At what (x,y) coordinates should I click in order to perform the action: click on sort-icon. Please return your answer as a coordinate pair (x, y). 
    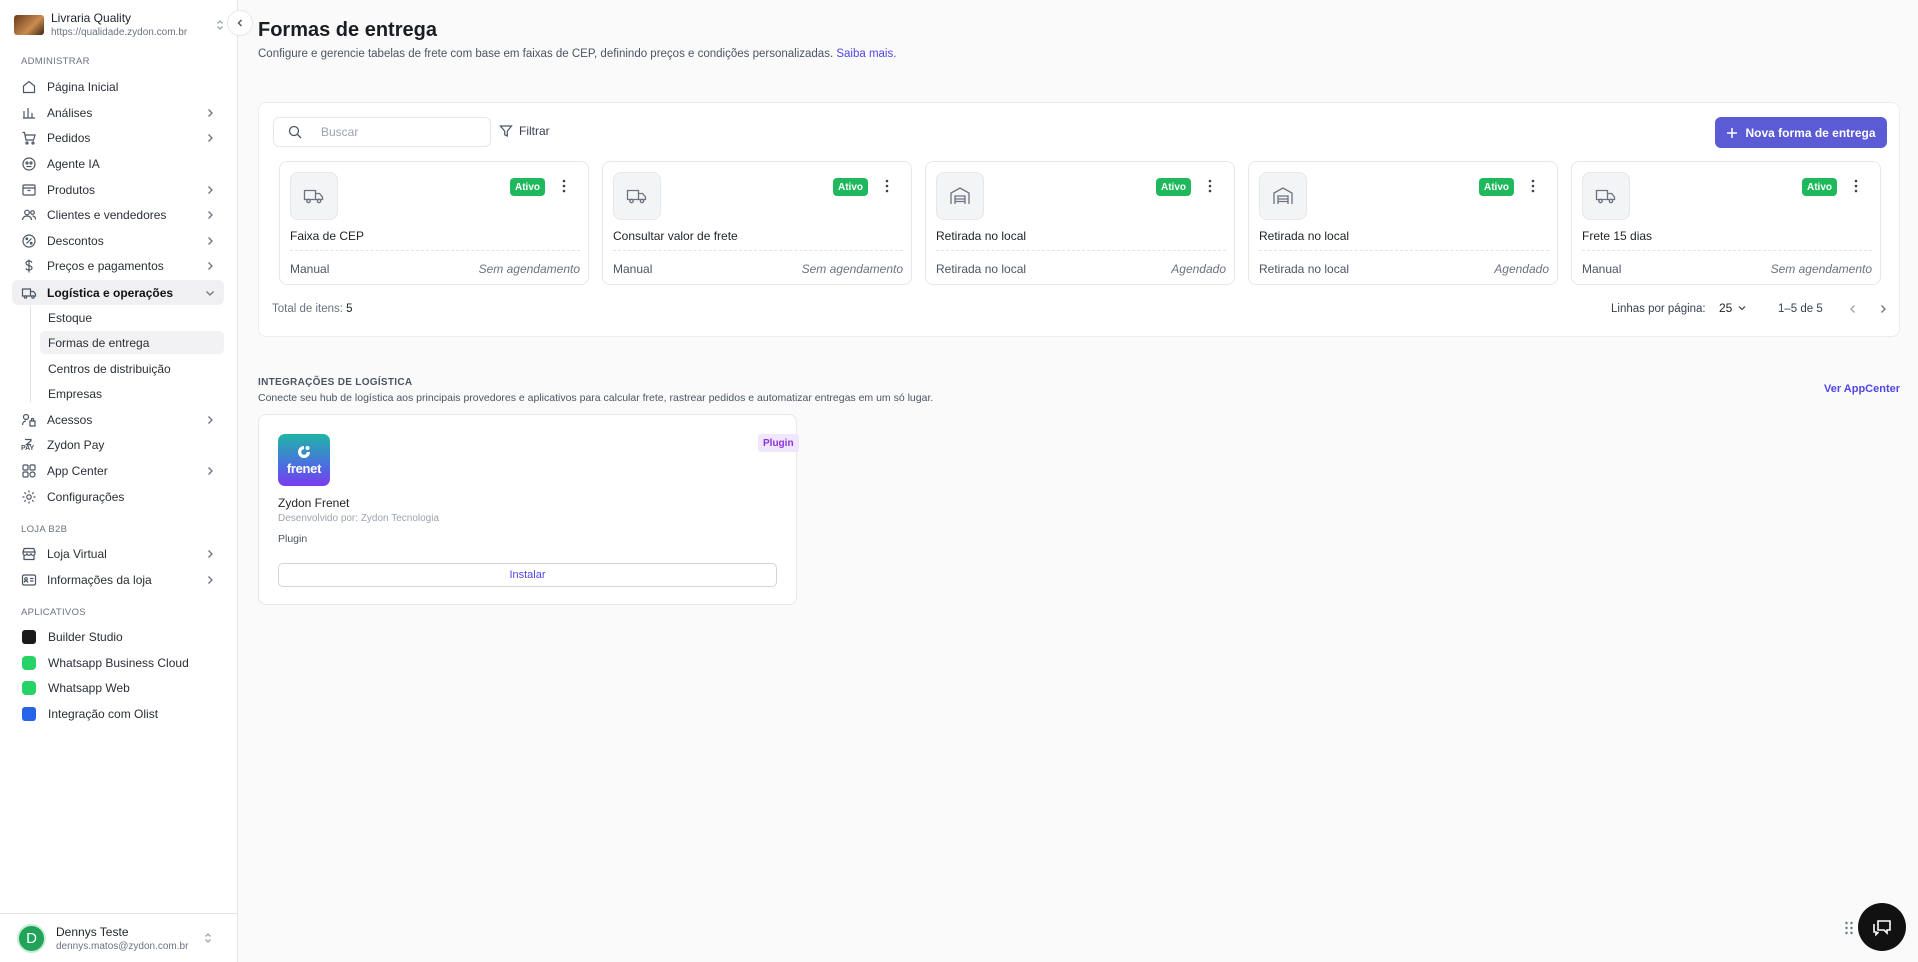
    Looking at the image, I should click on (208, 938).